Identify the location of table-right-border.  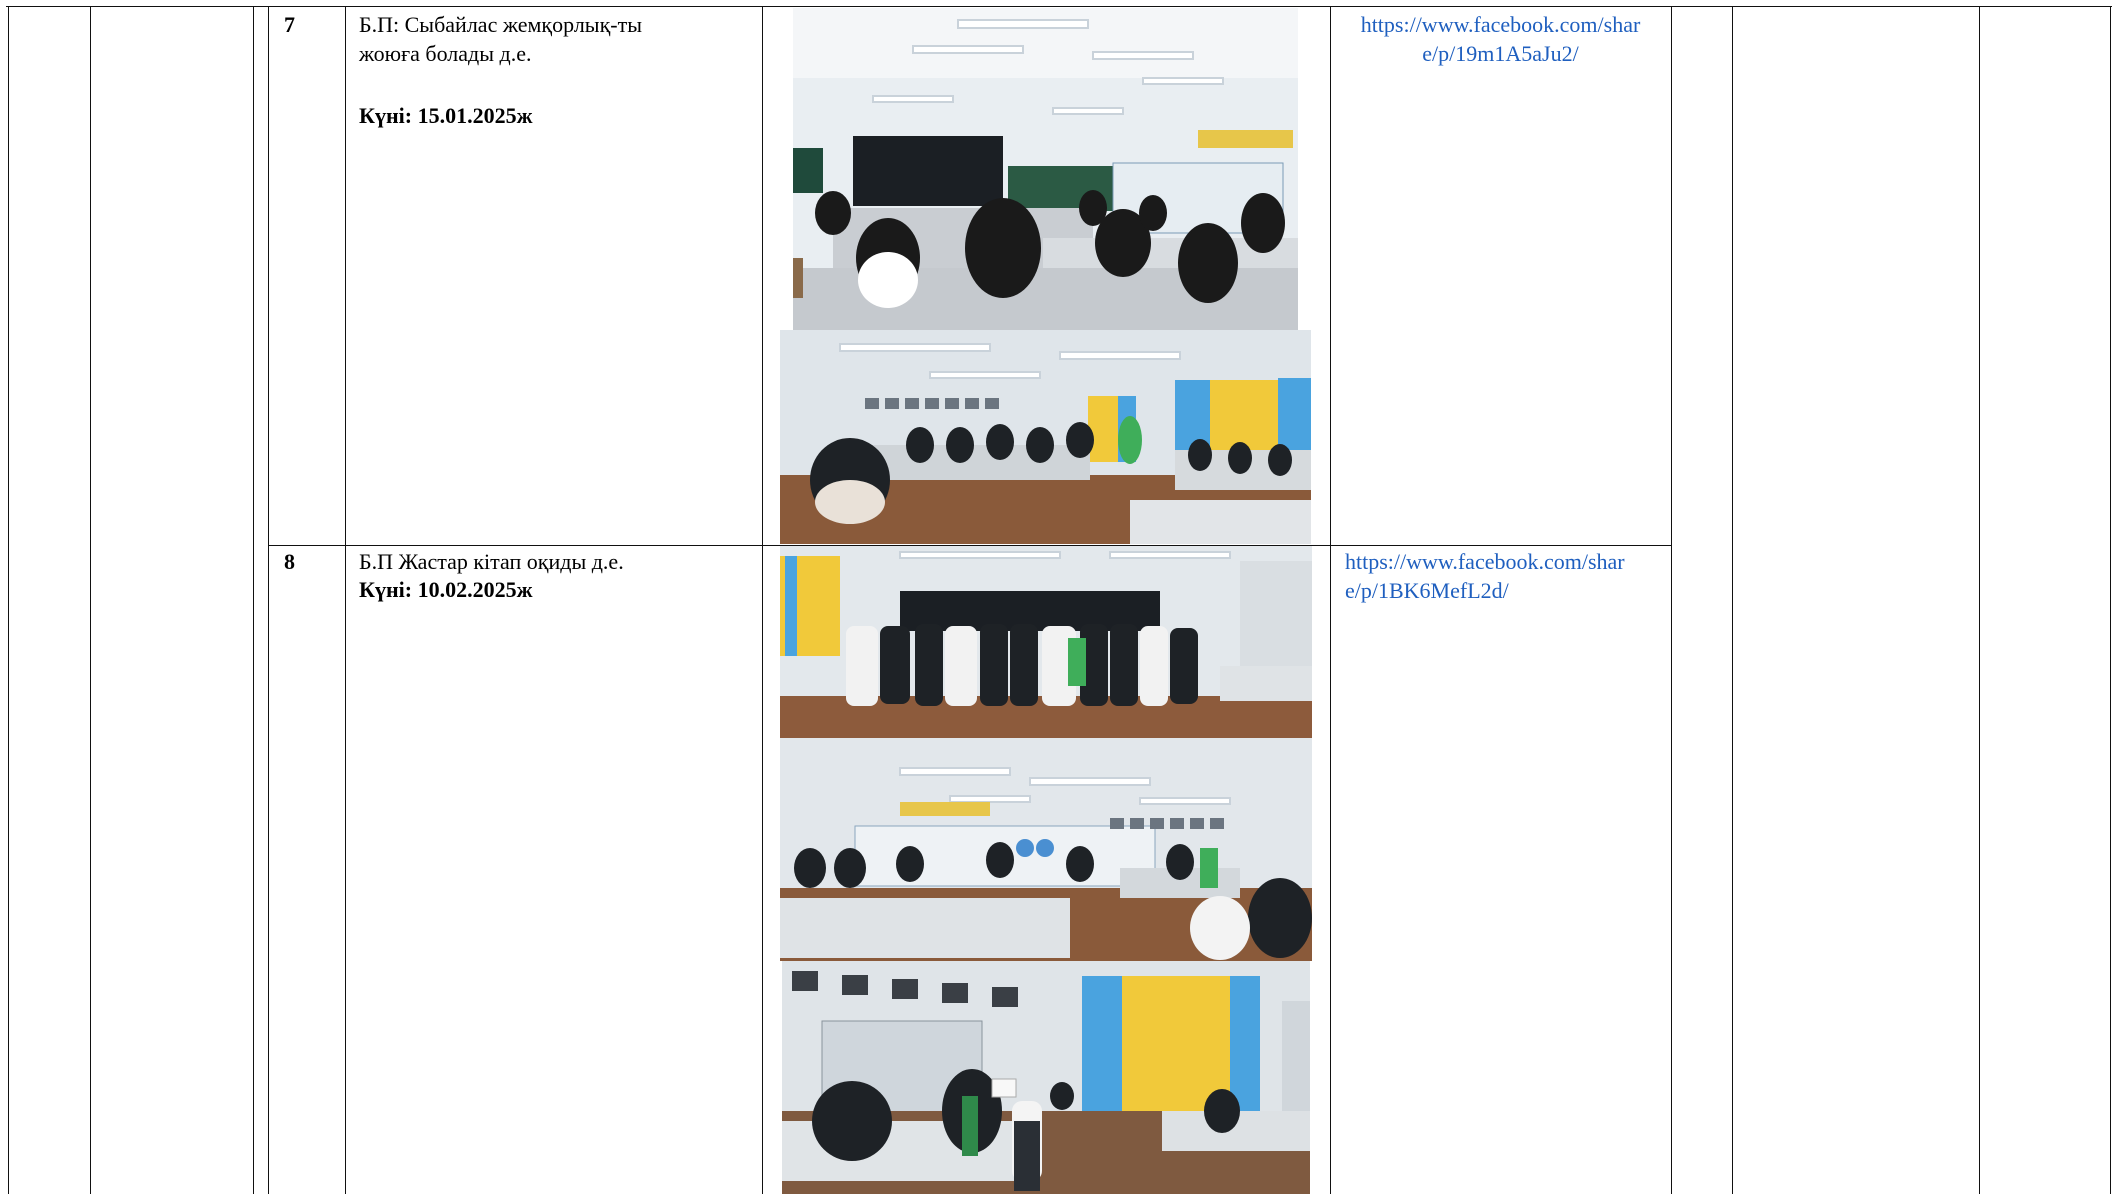
(2110, 600).